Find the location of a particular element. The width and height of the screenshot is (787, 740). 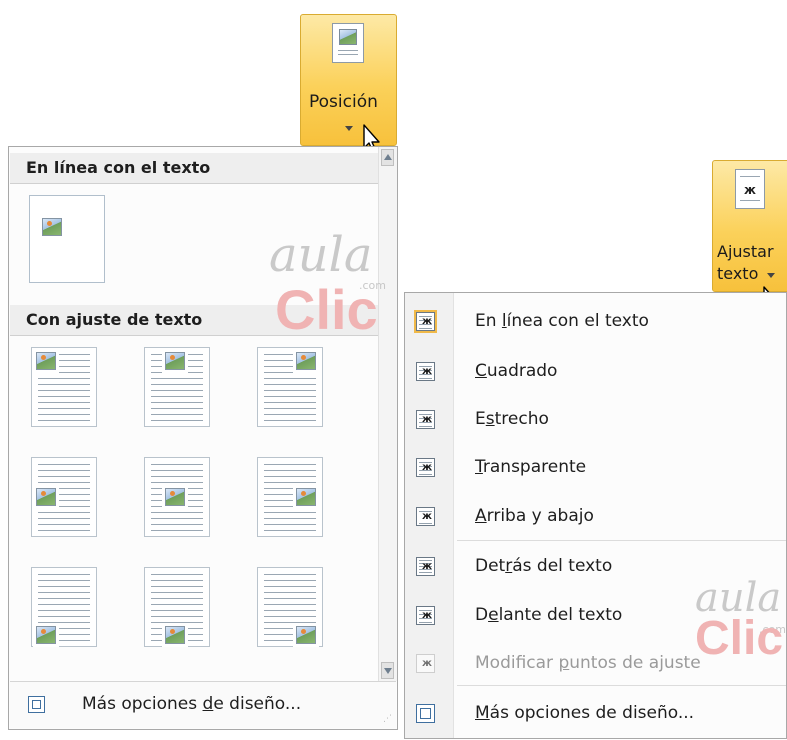

ajustar-label: Ajustar is located at coordinates (745, 251).